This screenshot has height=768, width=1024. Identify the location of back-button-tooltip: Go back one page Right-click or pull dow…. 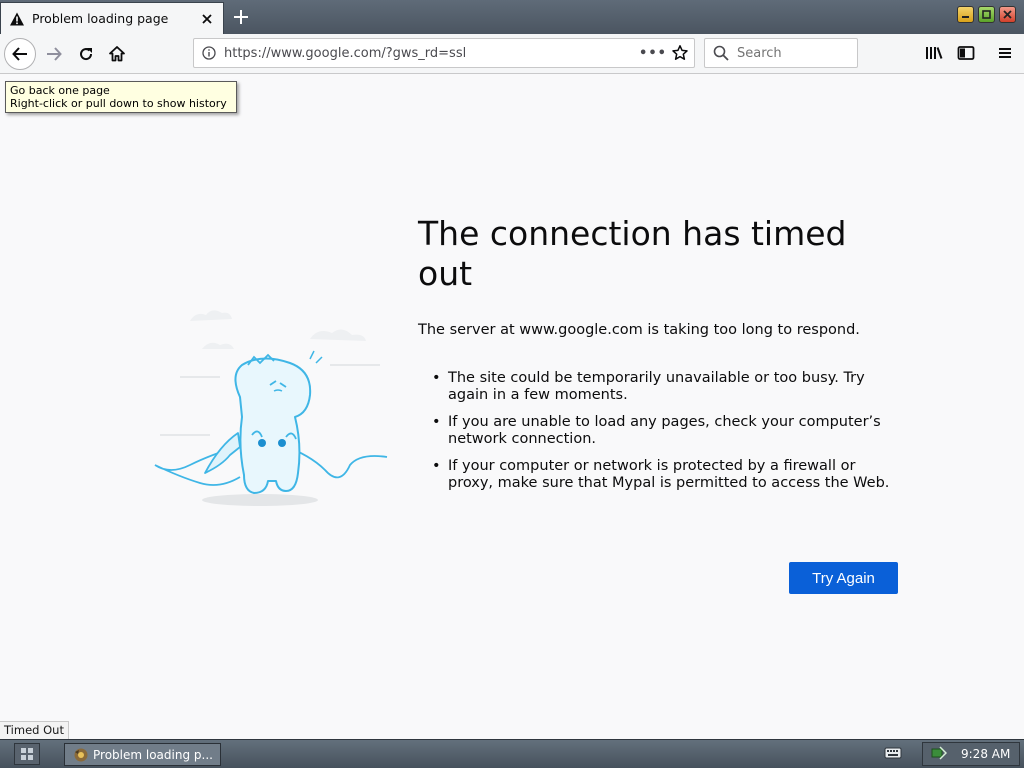
(121, 97).